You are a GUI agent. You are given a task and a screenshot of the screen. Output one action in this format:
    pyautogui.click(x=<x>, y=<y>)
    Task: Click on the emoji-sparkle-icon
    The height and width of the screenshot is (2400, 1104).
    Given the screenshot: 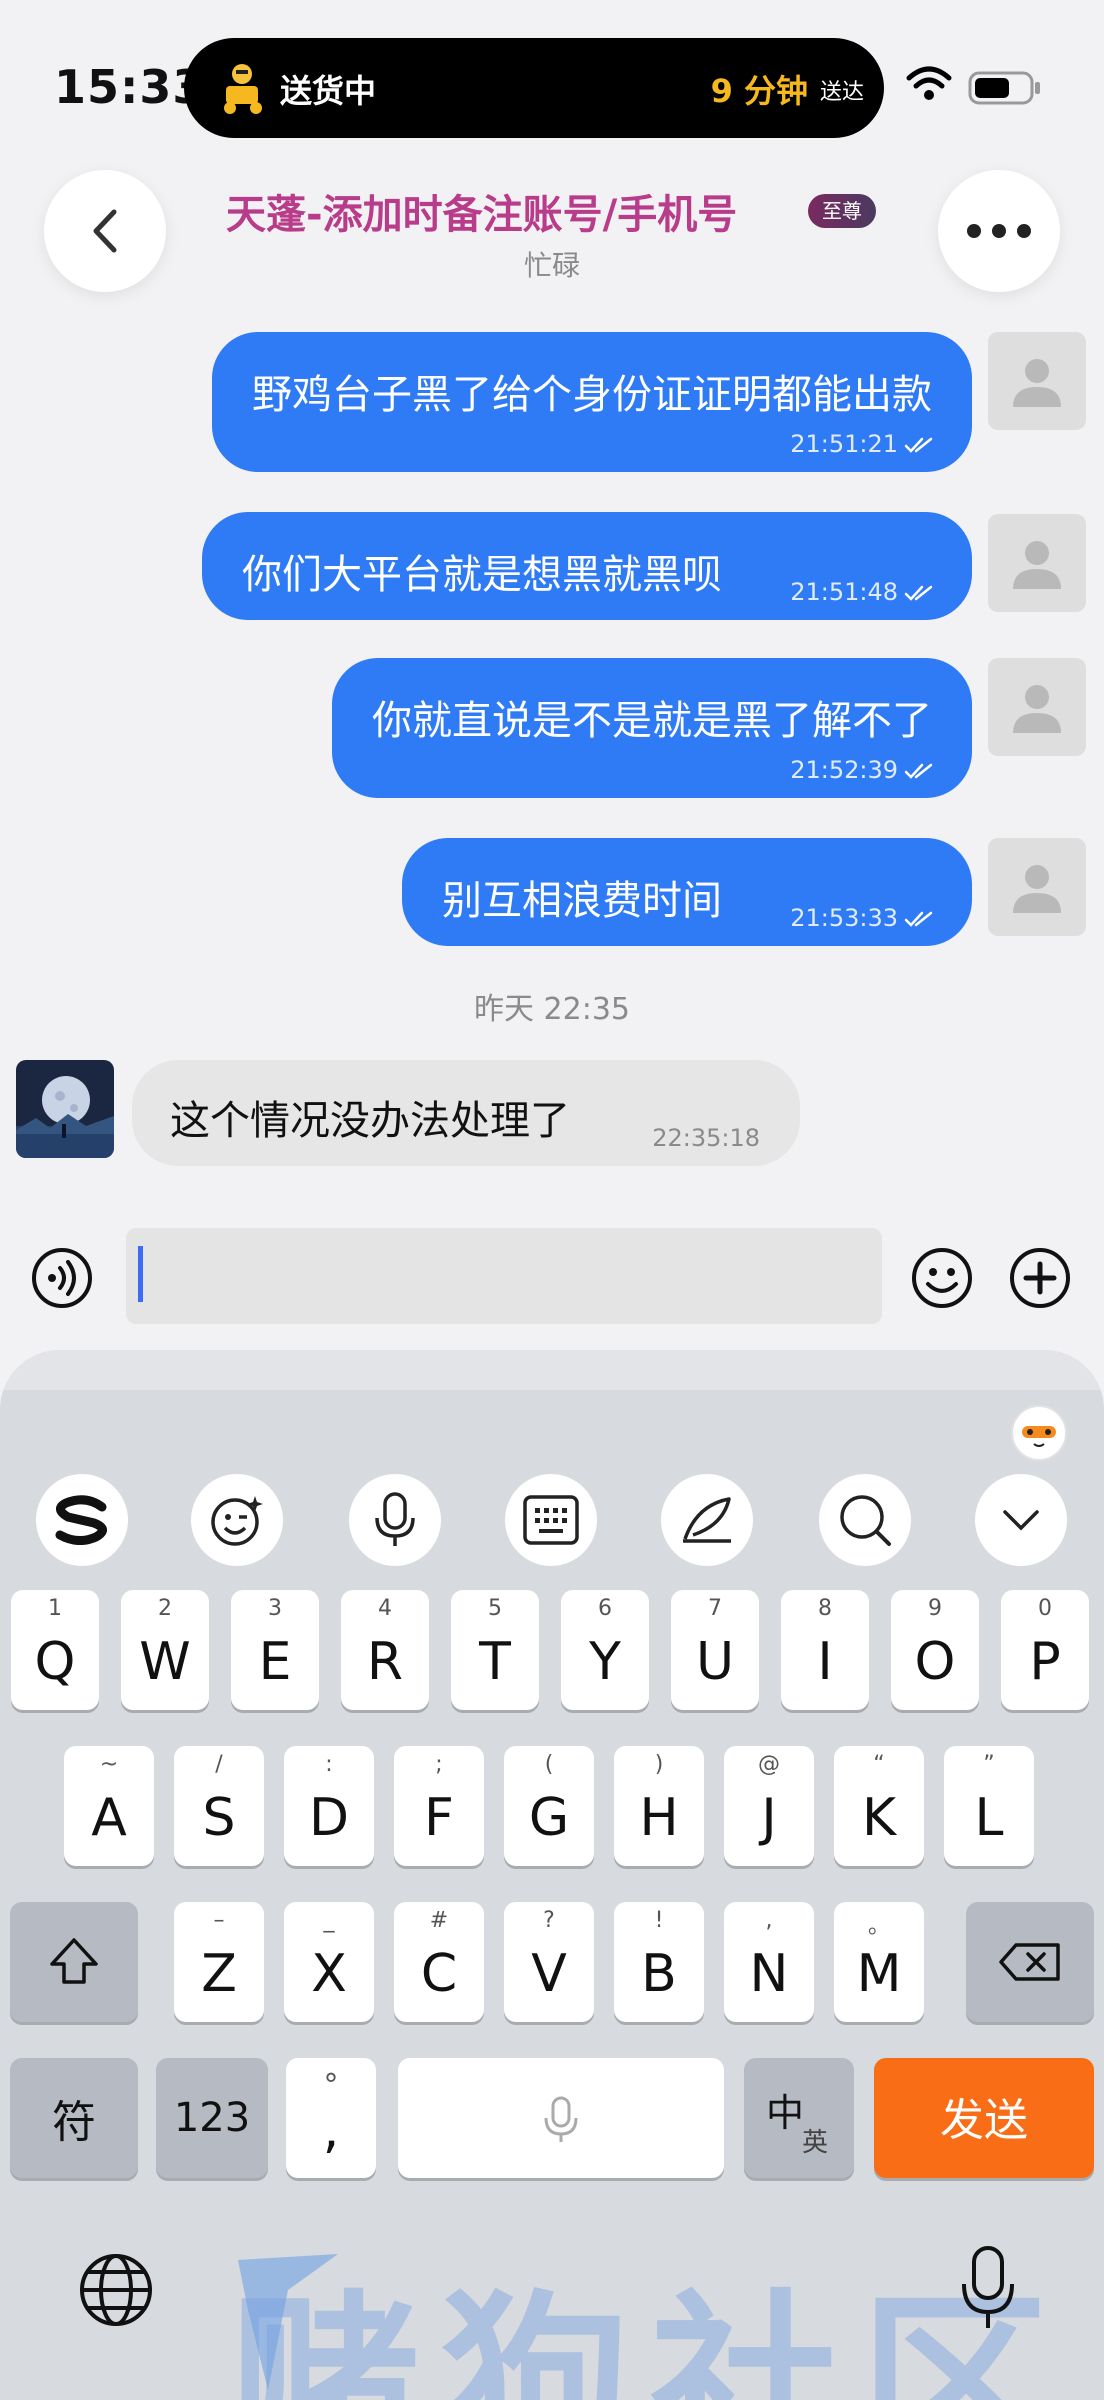 What is the action you would take?
    pyautogui.click(x=237, y=1521)
    